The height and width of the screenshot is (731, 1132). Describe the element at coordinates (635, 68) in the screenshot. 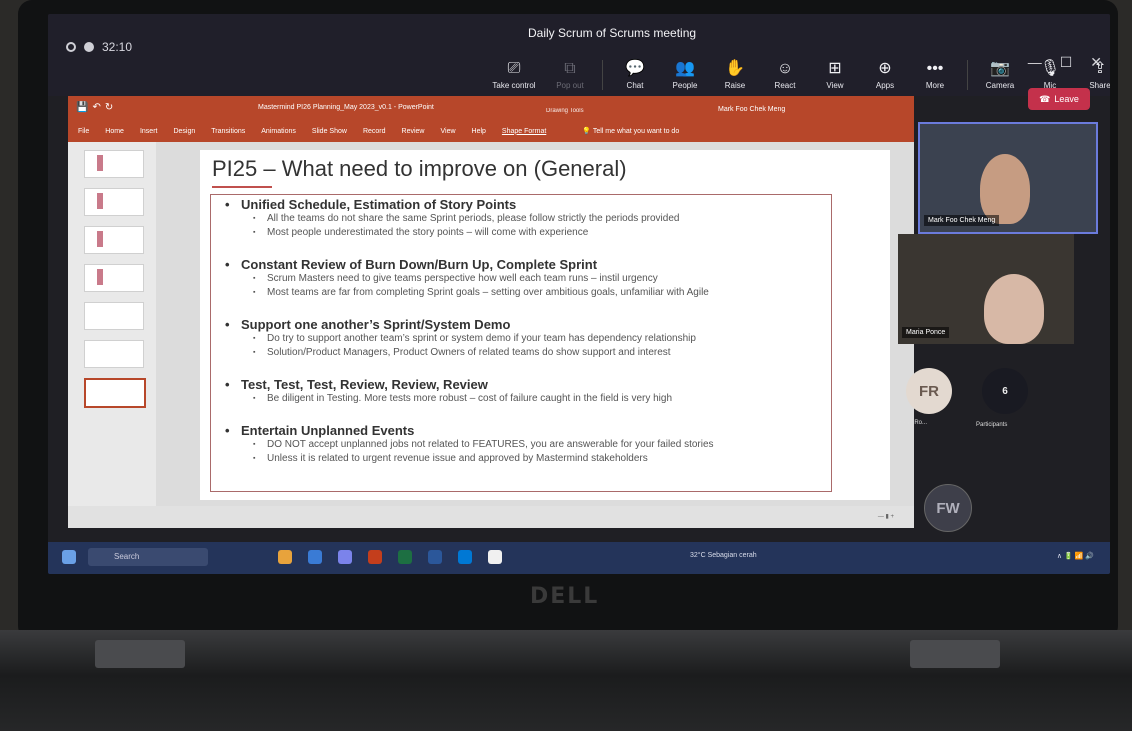

I see `chat-icon: 💬` at that location.